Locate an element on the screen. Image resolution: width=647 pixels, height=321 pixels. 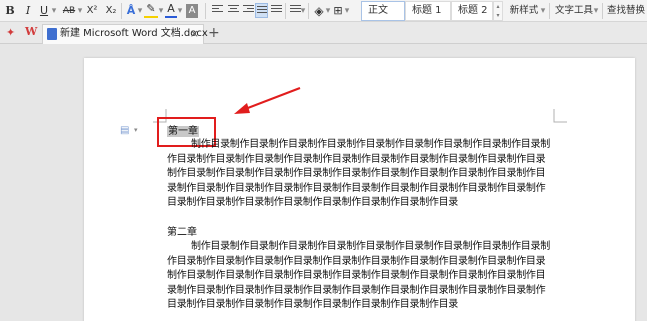
align-center-icon is located at coordinates (233, 10).